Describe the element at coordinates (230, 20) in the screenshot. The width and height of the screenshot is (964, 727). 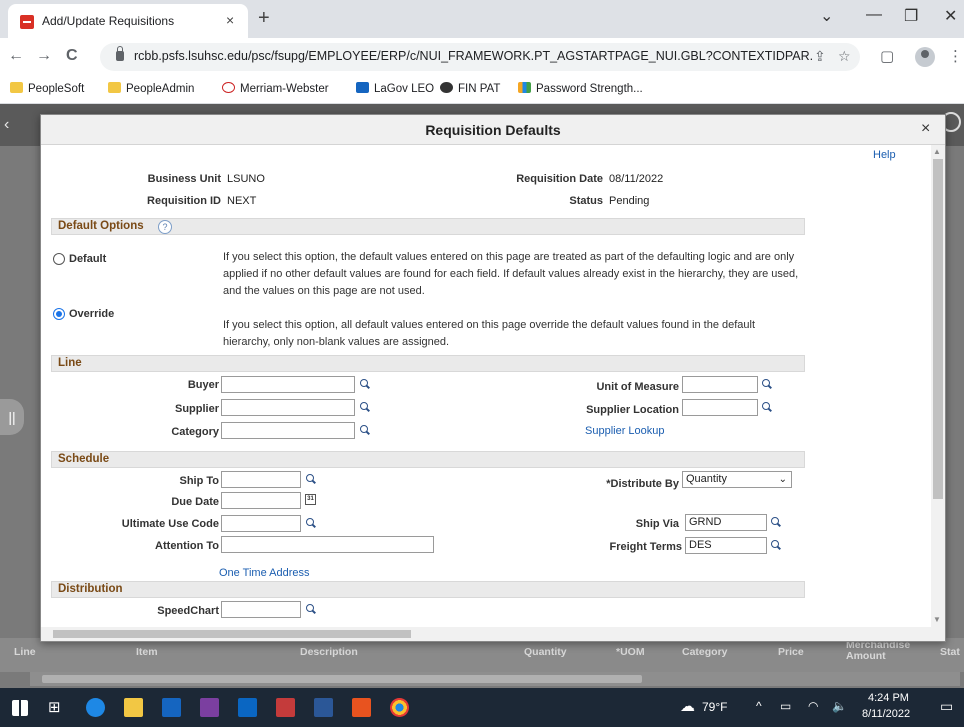
I see `tab-close-icon: ×` at that location.